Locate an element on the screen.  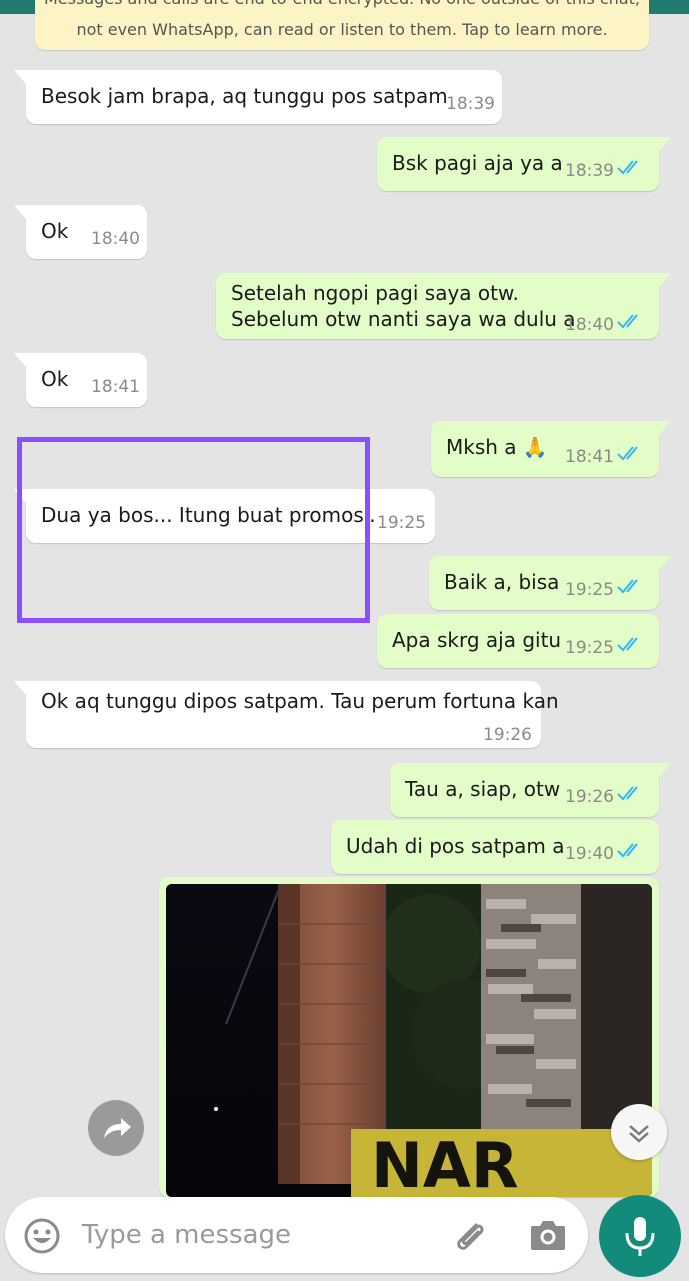
message-bubble-outgoing: Udah di pos satpam a 19:40 is located at coordinates (495, 847).